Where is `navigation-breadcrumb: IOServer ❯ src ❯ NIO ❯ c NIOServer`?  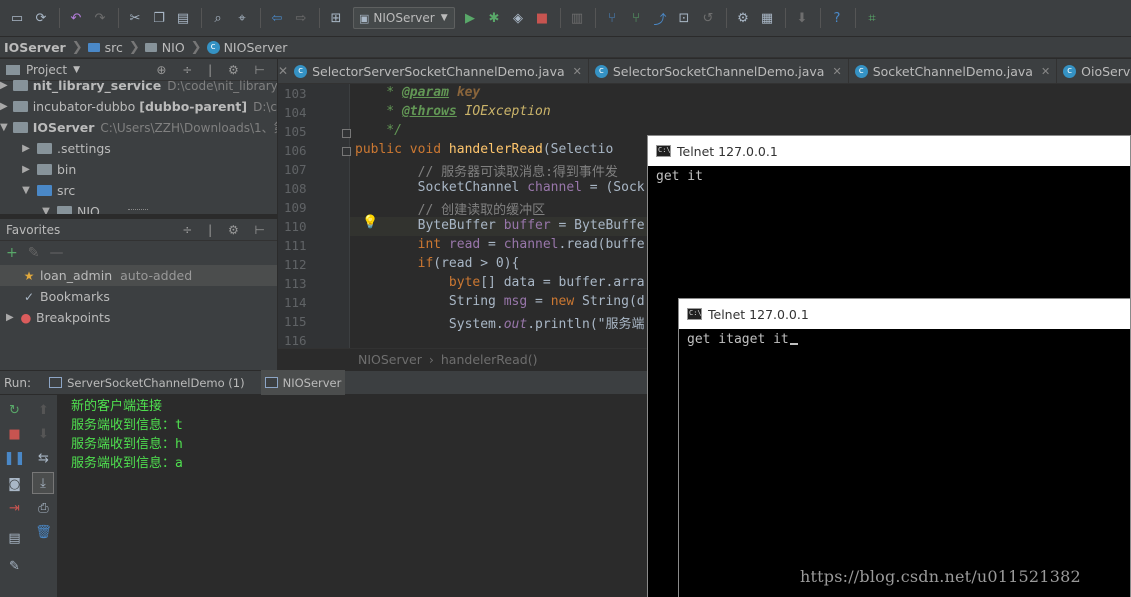 navigation-breadcrumb: IOServer ❯ src ❯ NIO ❯ c NIOServer is located at coordinates (565, 47).